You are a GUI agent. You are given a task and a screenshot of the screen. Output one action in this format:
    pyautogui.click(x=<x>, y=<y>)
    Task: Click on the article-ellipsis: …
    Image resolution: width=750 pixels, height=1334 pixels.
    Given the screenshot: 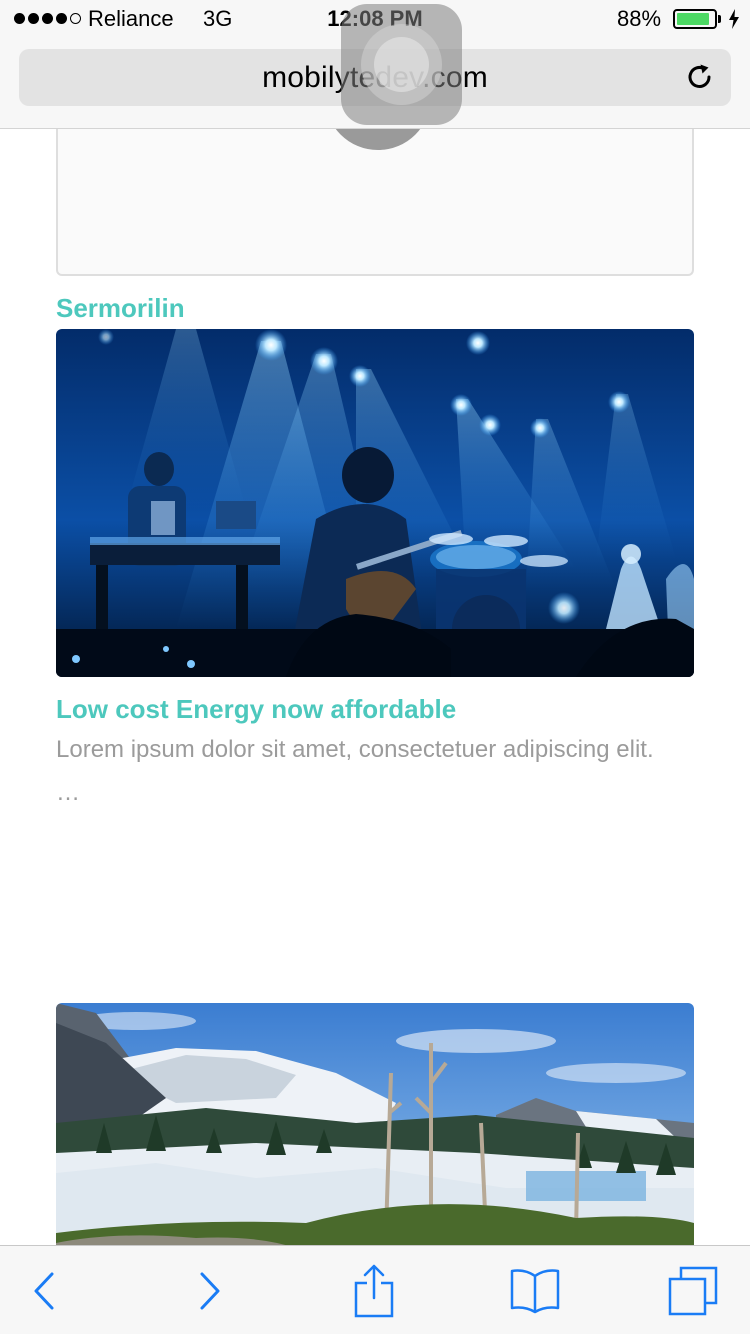 What is the action you would take?
    pyautogui.click(x=68, y=792)
    